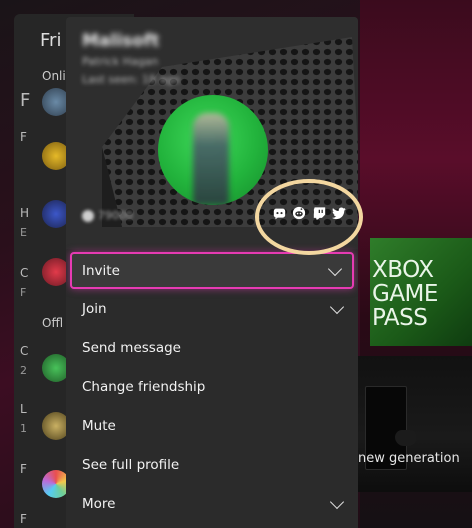 This screenshot has height=528, width=472. Describe the element at coordinates (94, 308) in the screenshot. I see `join-label: Join` at that location.